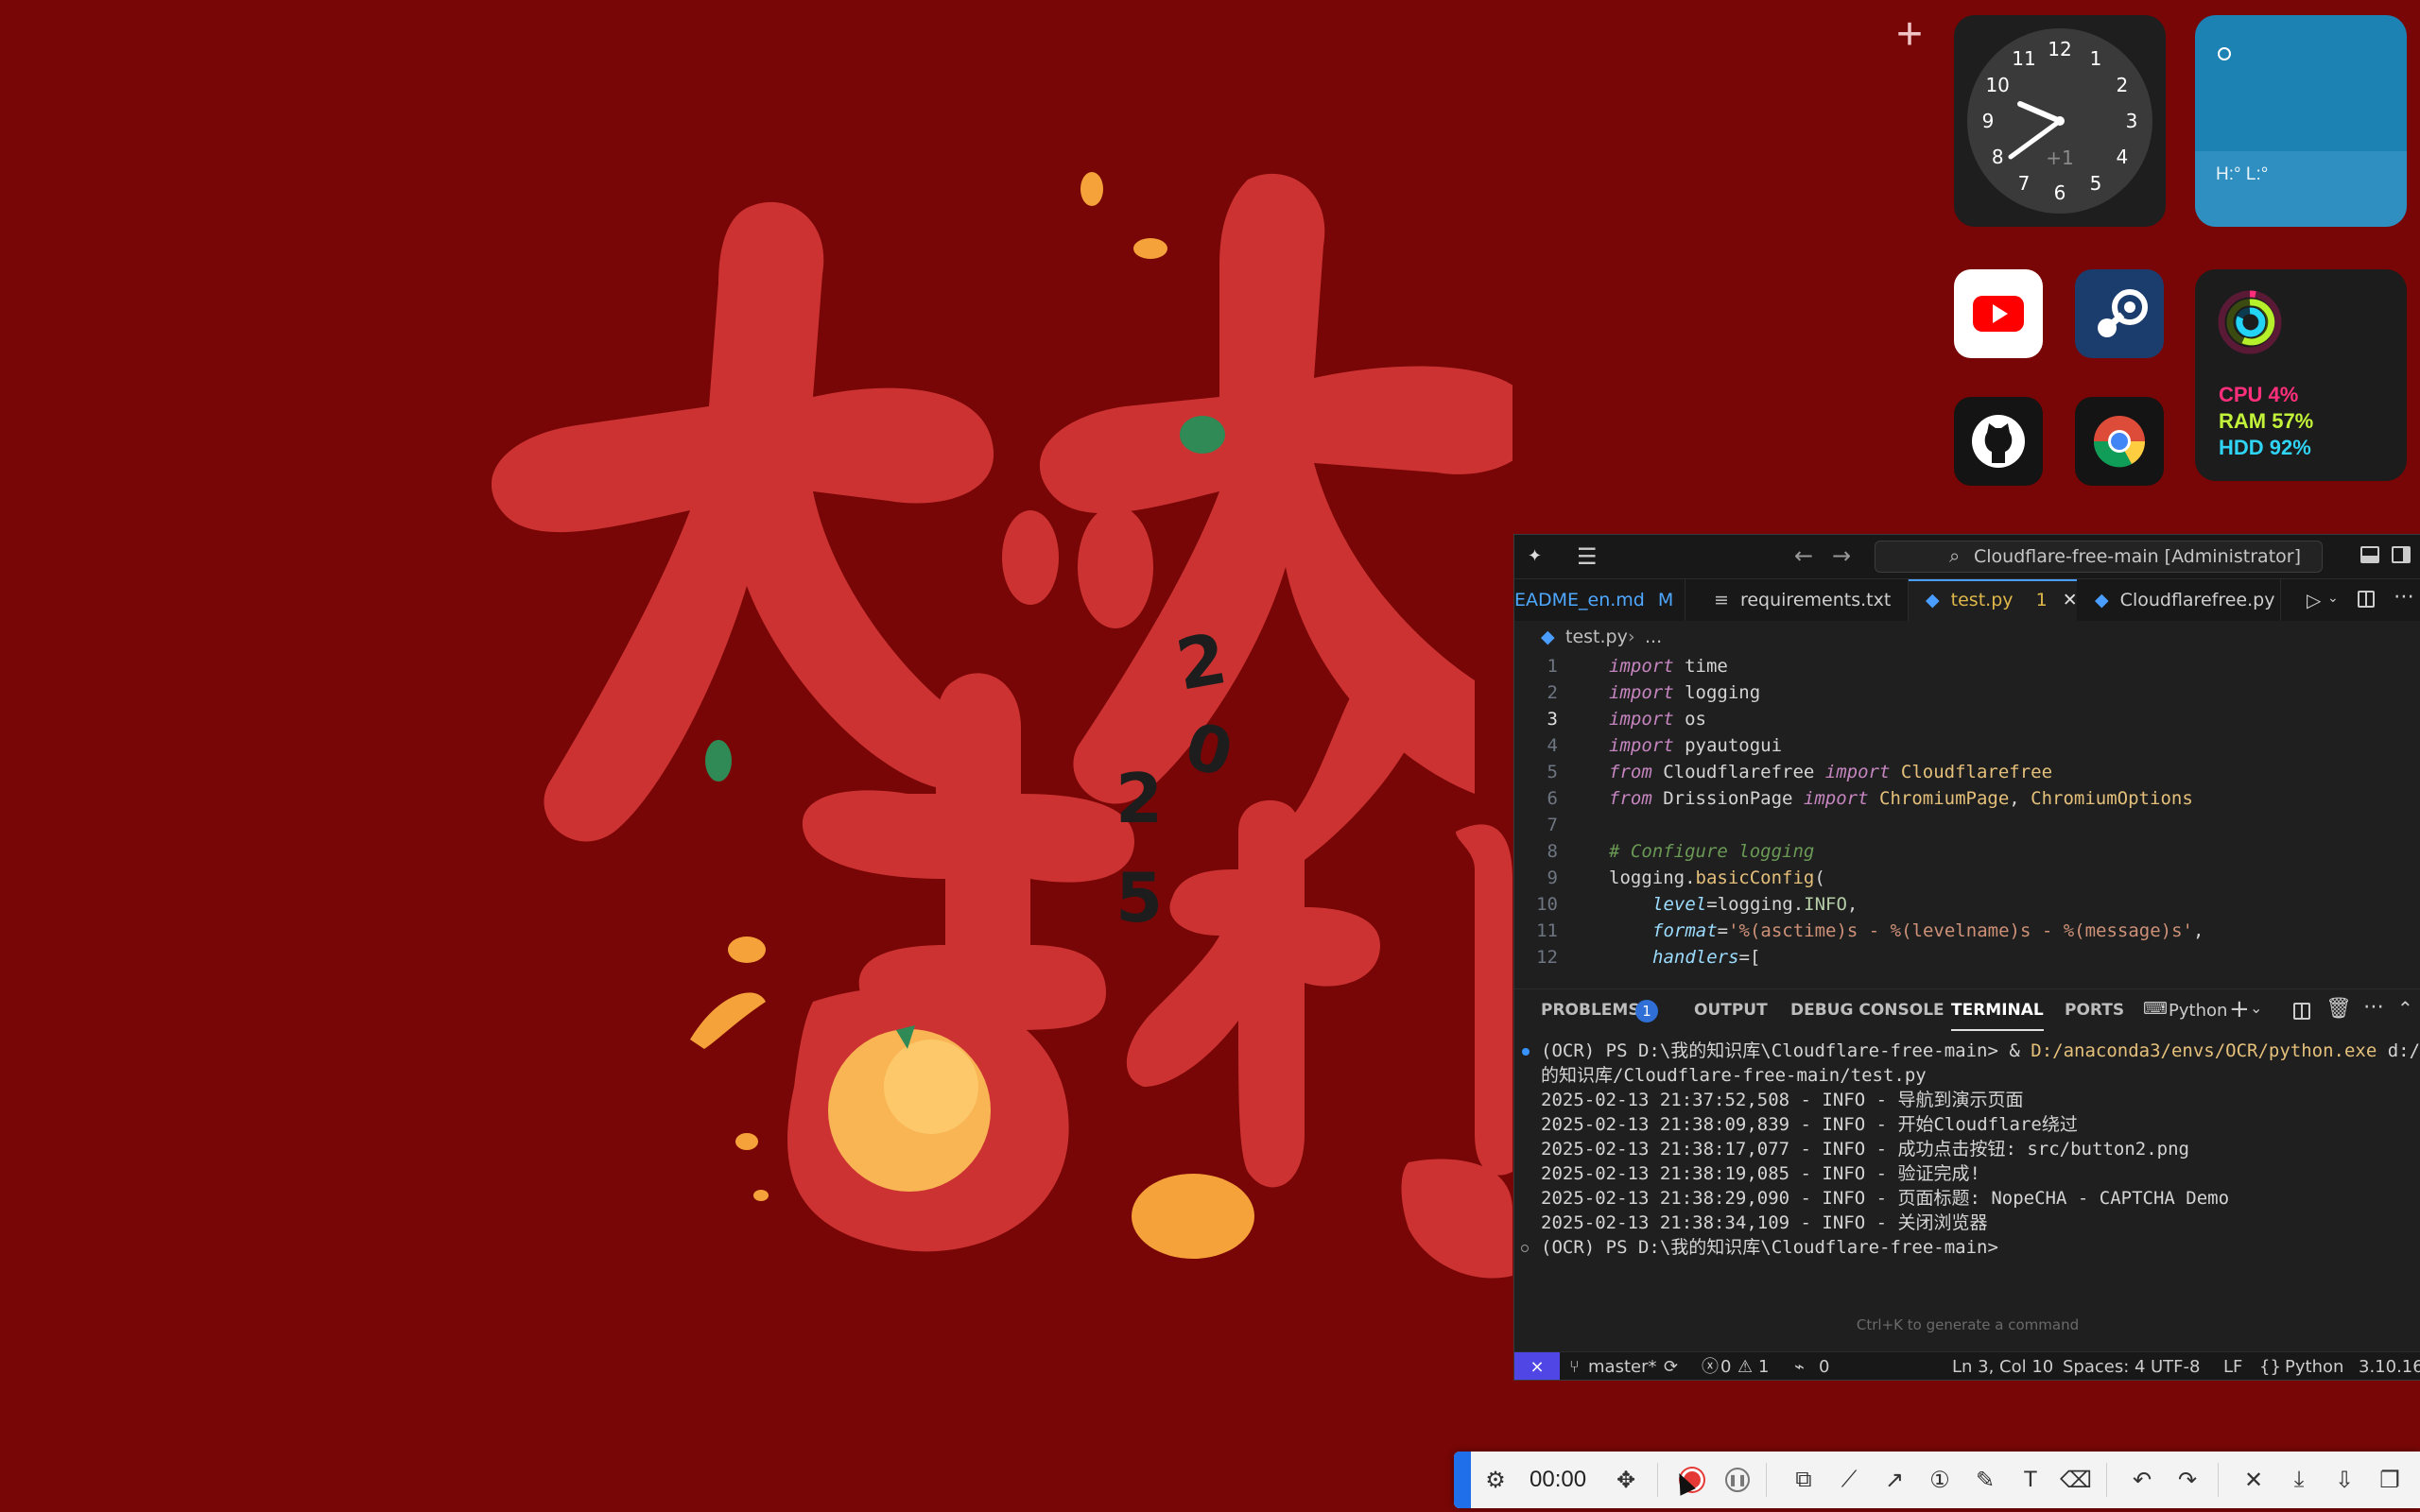  What do you see at coordinates (1849, 1480) in the screenshot?
I see `polyline-tool-icon: ⟋` at bounding box center [1849, 1480].